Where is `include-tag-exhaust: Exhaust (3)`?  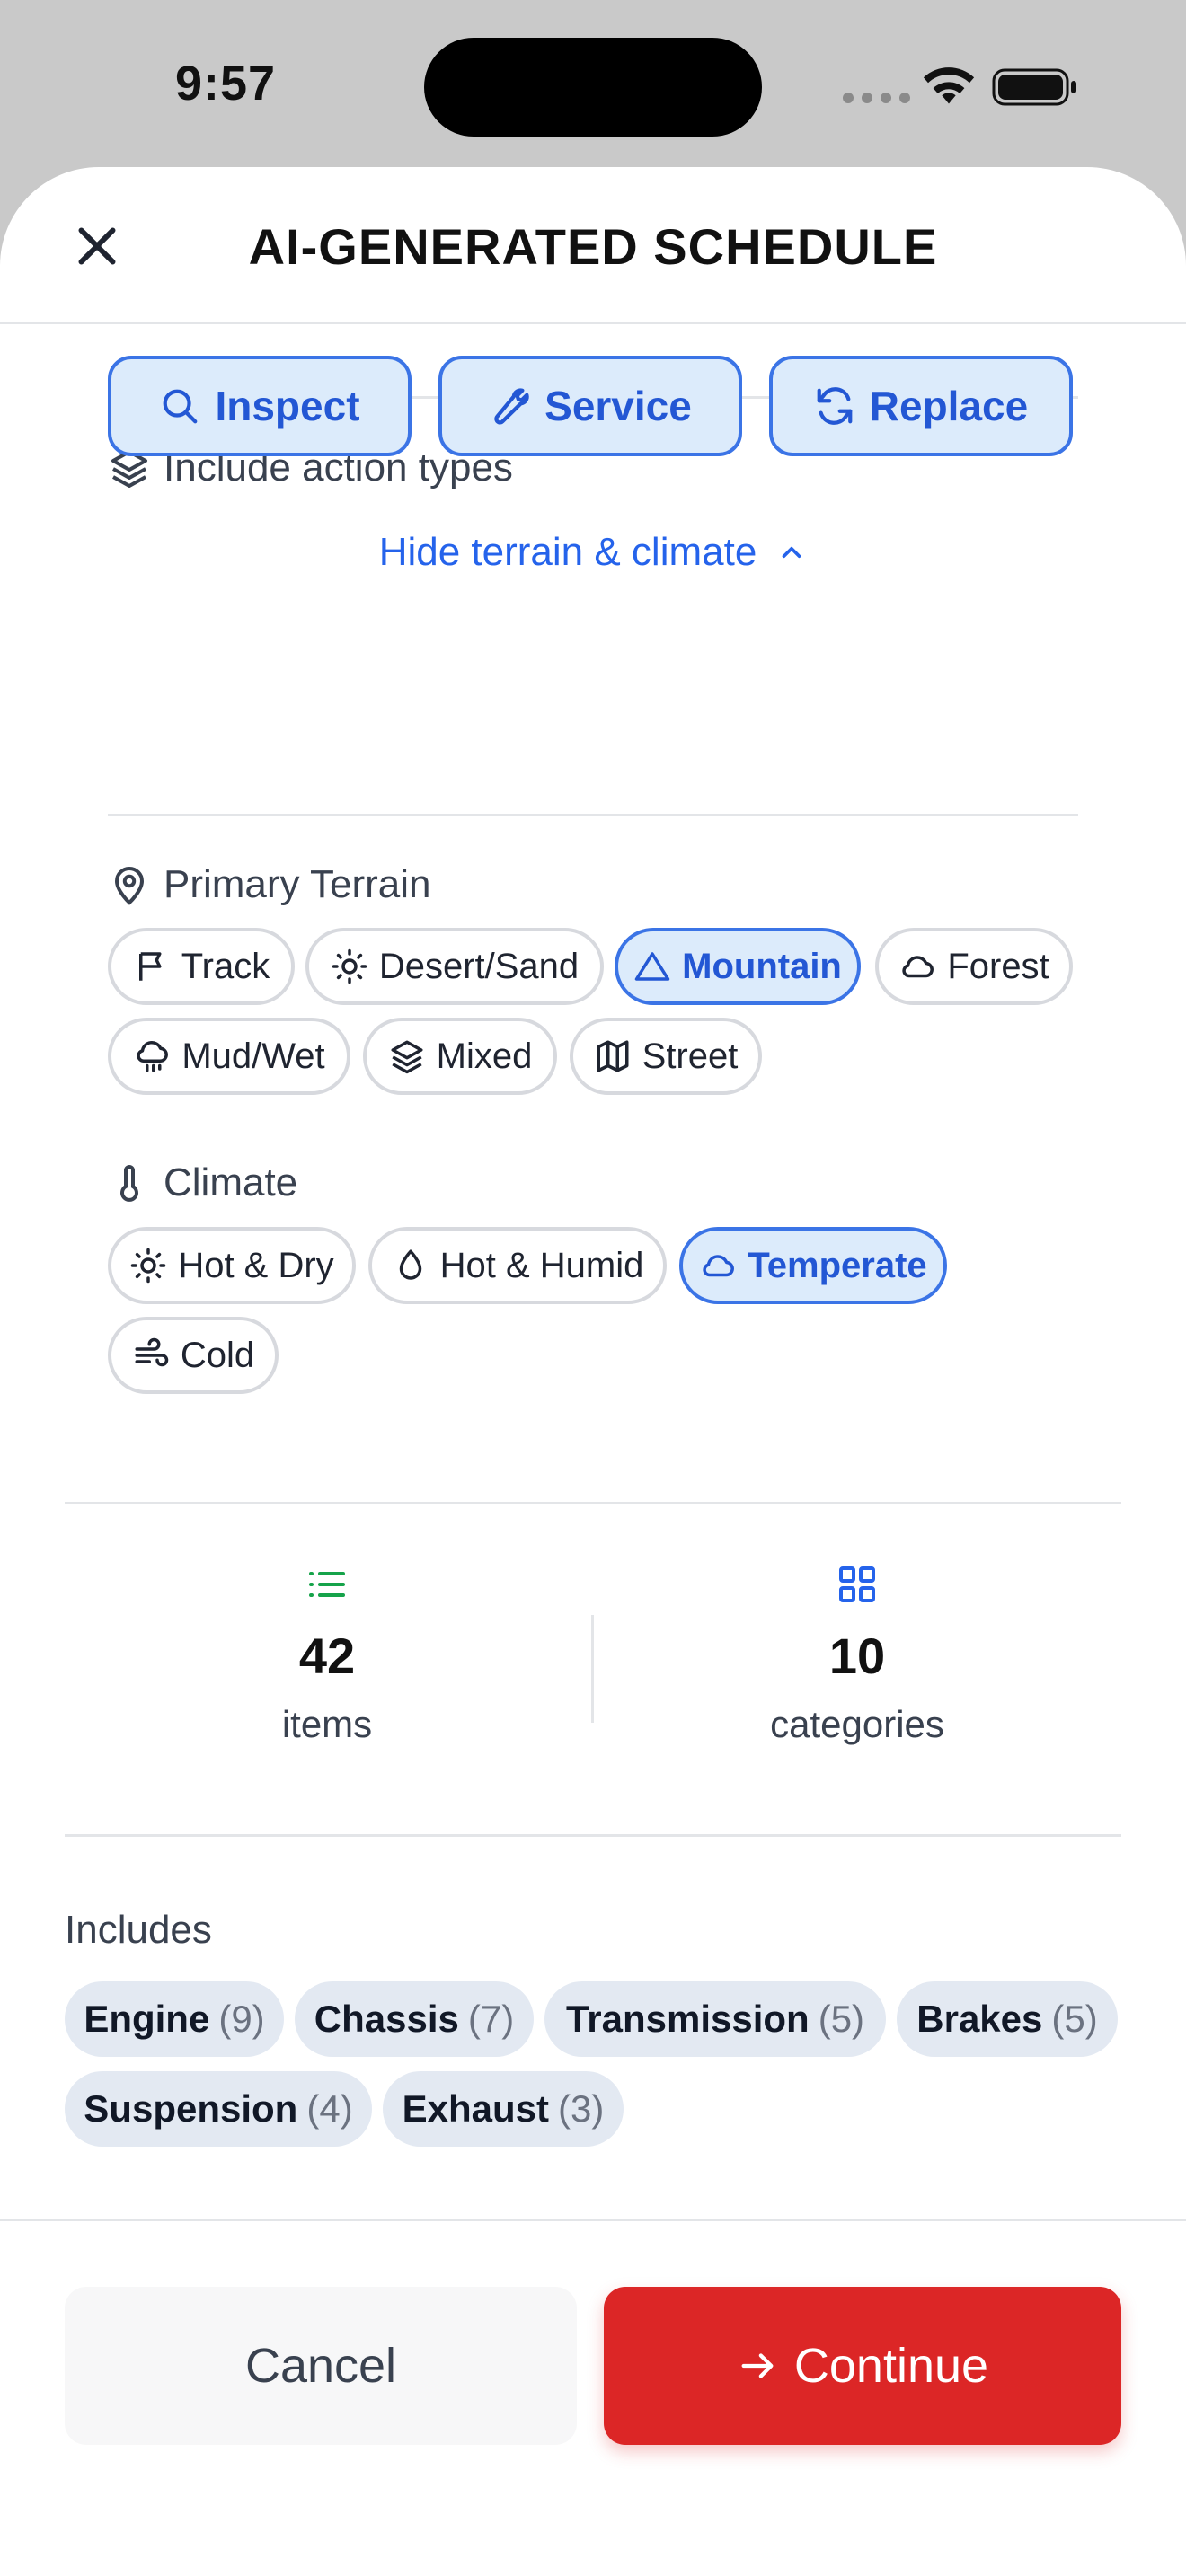 include-tag-exhaust: Exhaust (3) is located at coordinates (503, 2109).